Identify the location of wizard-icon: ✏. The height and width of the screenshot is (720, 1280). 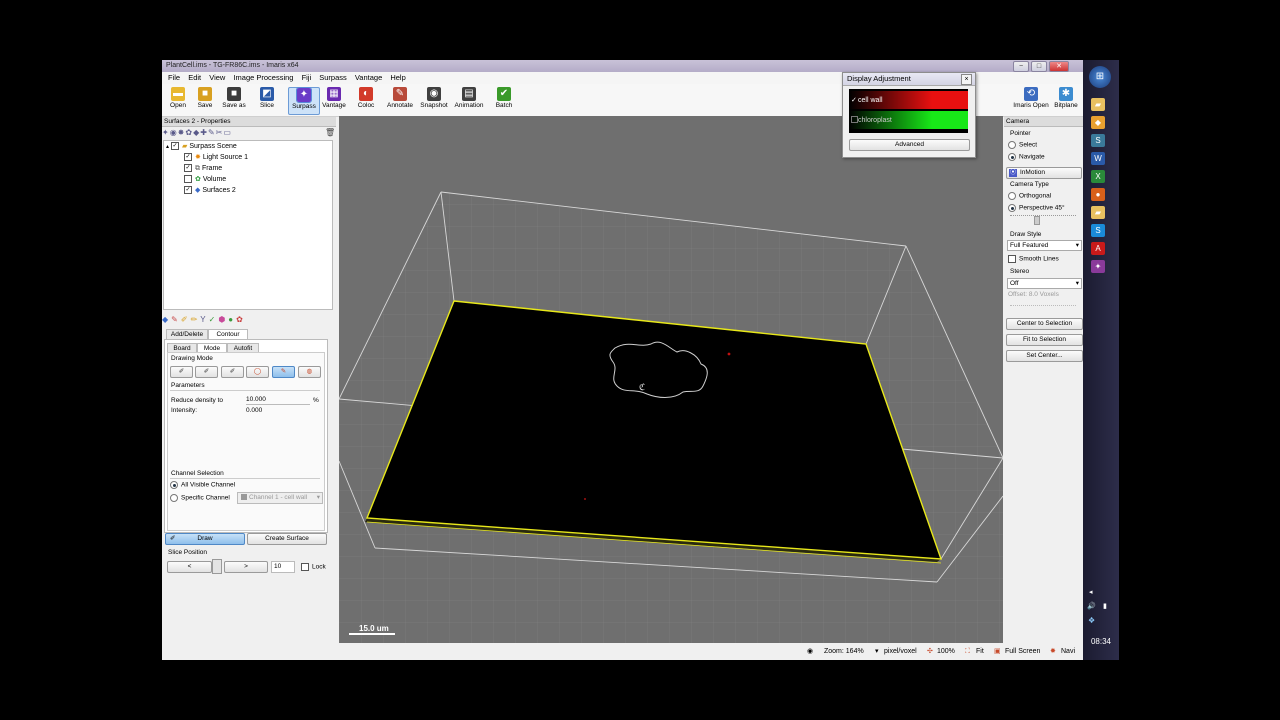
(196, 319).